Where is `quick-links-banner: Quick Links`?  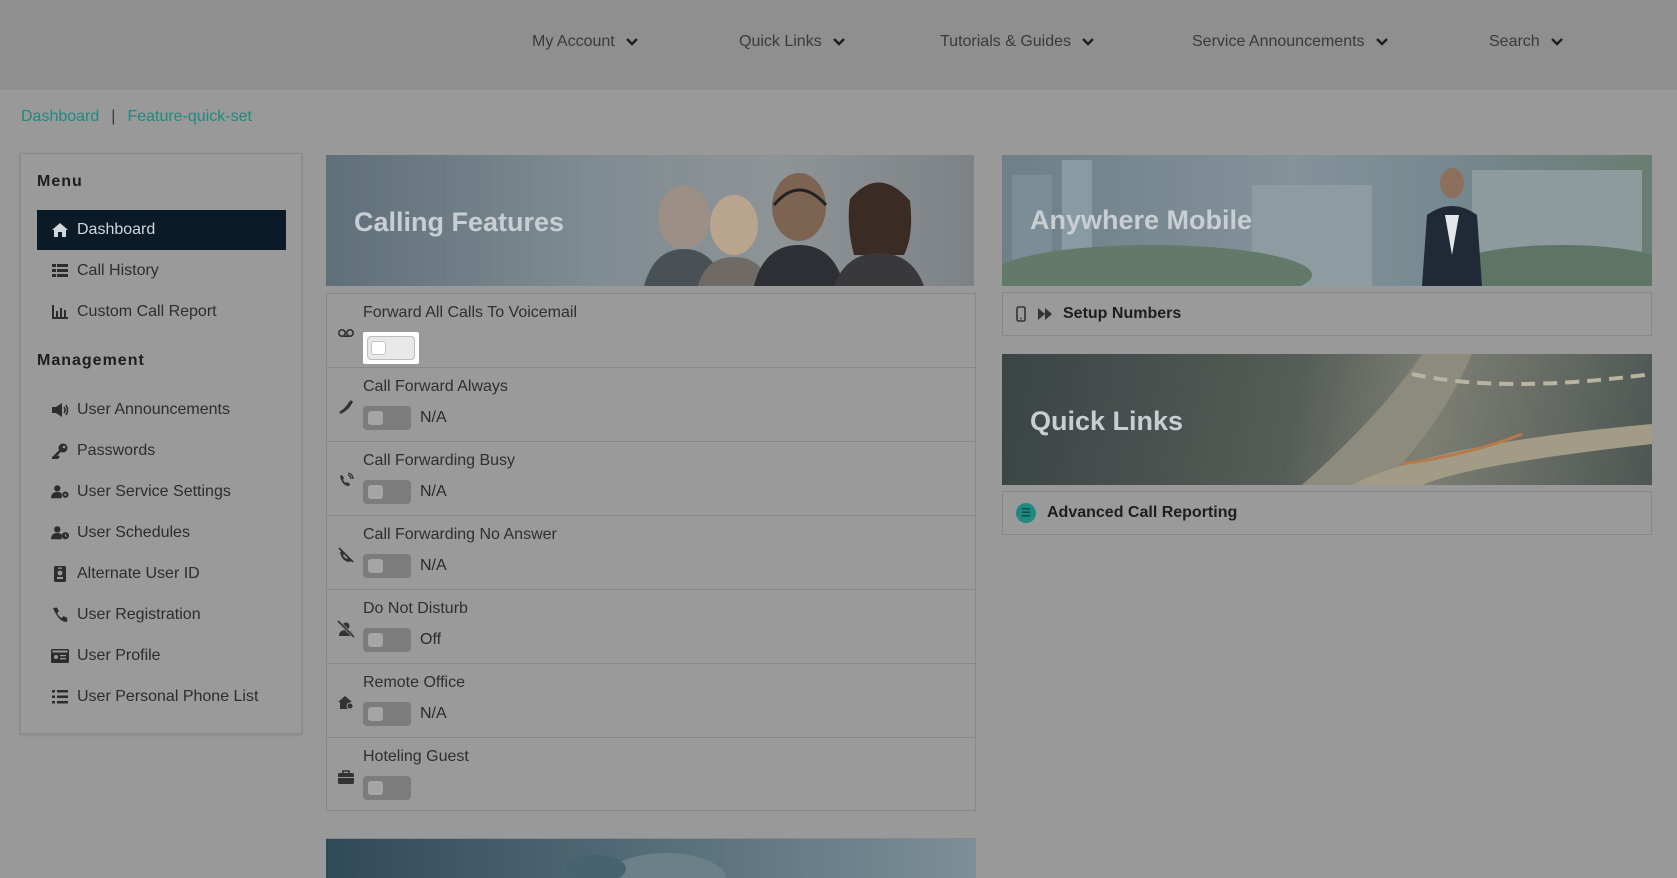
quick-links-banner: Quick Links is located at coordinates (1327, 419).